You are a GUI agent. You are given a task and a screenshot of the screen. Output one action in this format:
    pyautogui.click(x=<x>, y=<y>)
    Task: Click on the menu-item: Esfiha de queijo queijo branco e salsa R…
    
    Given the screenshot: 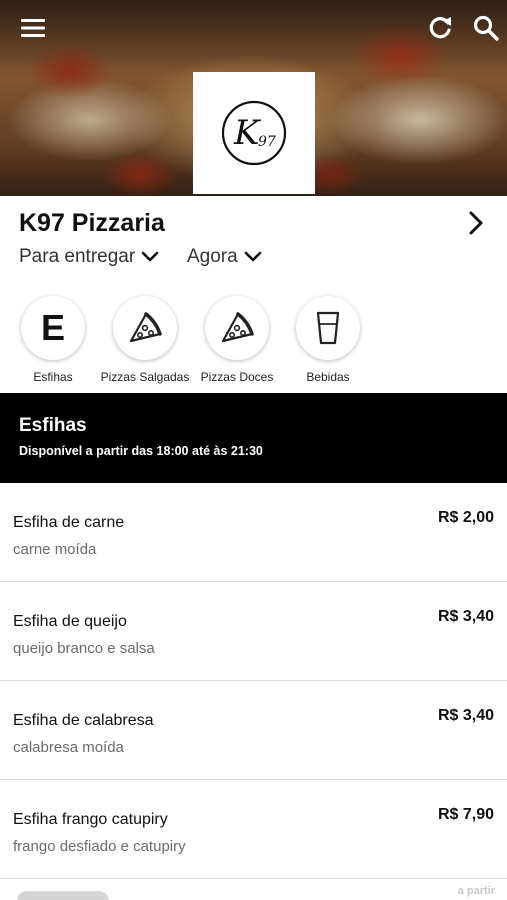 What is the action you would take?
    pyautogui.click(x=253, y=631)
    